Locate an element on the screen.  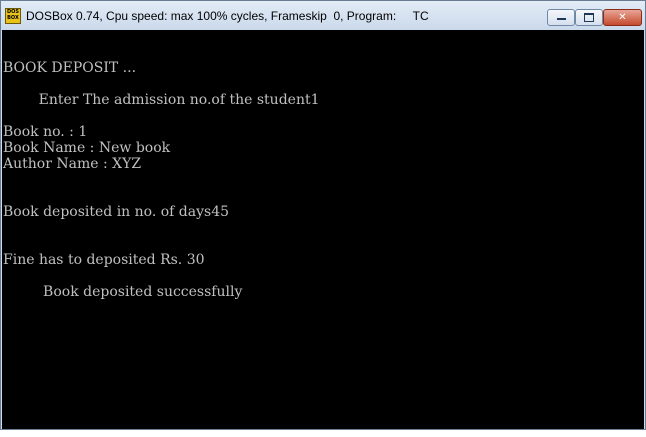
maximize-icon is located at coordinates (589, 17).